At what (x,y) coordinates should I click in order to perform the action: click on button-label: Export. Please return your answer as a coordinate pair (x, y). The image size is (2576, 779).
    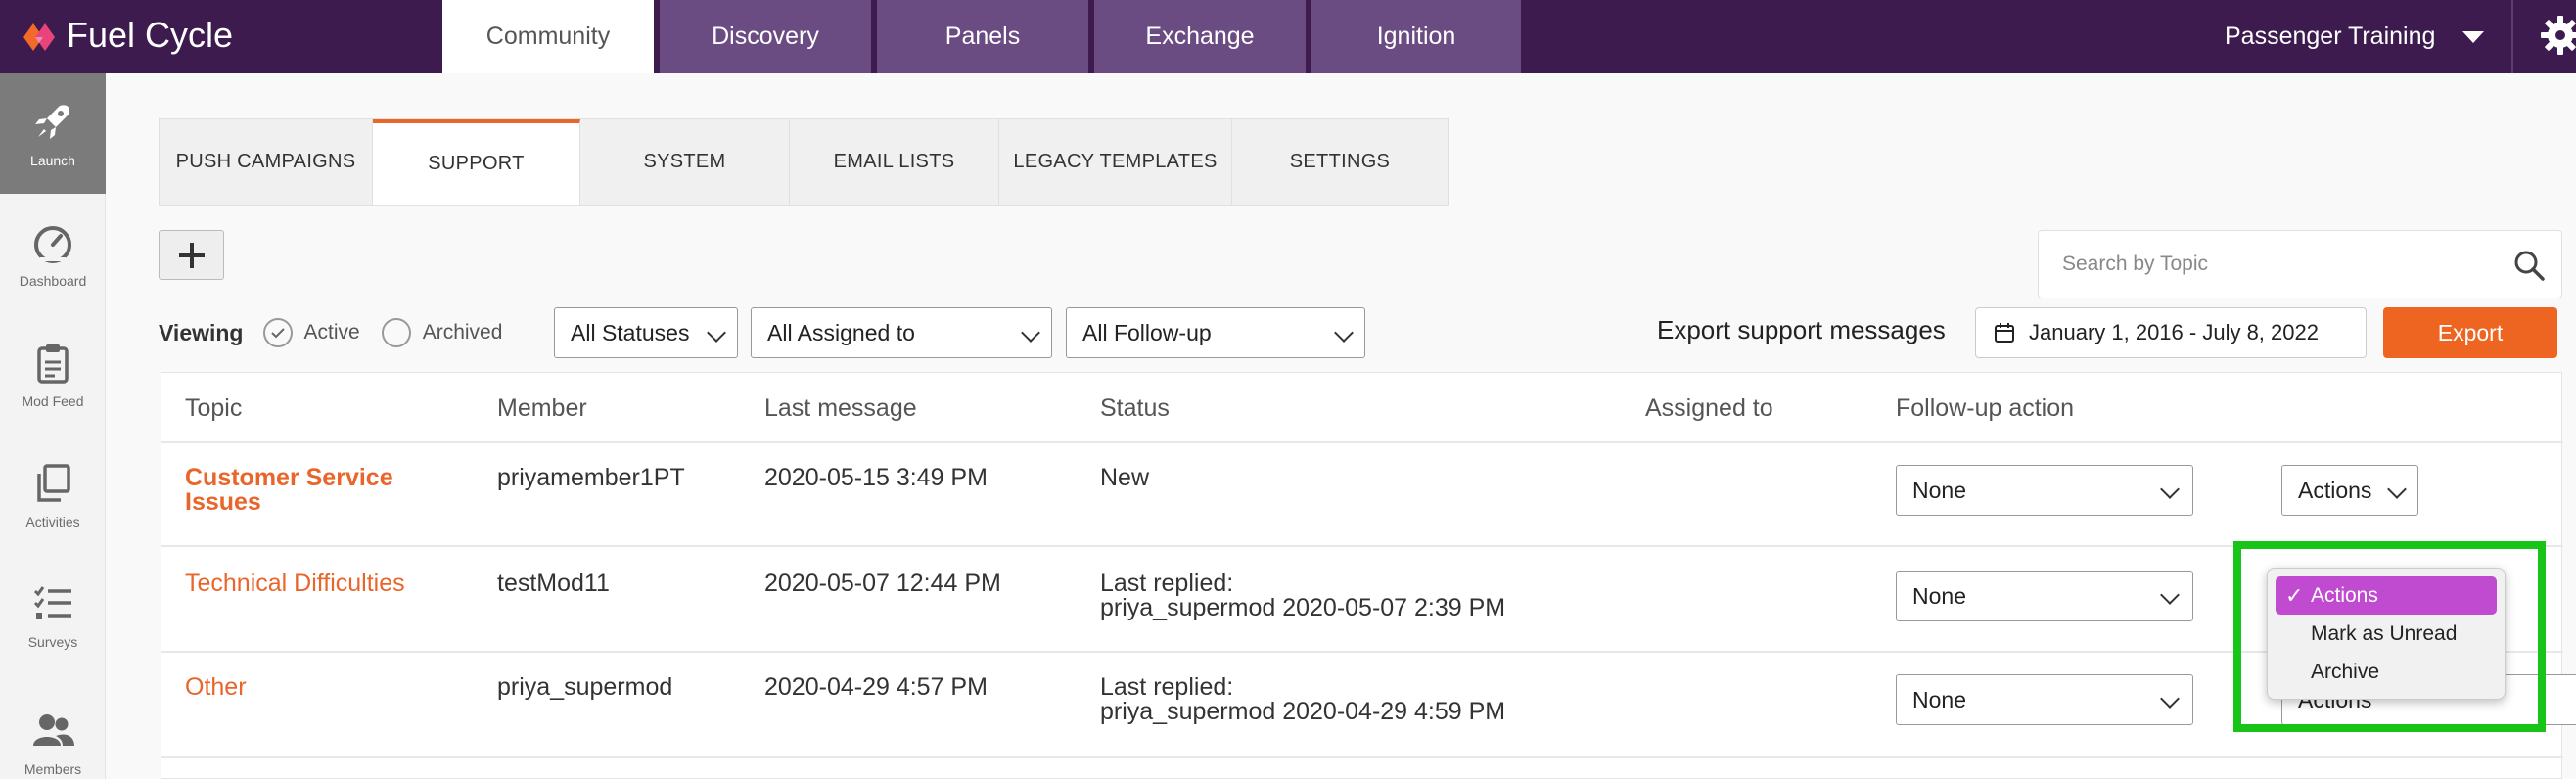
    Looking at the image, I should click on (2470, 332).